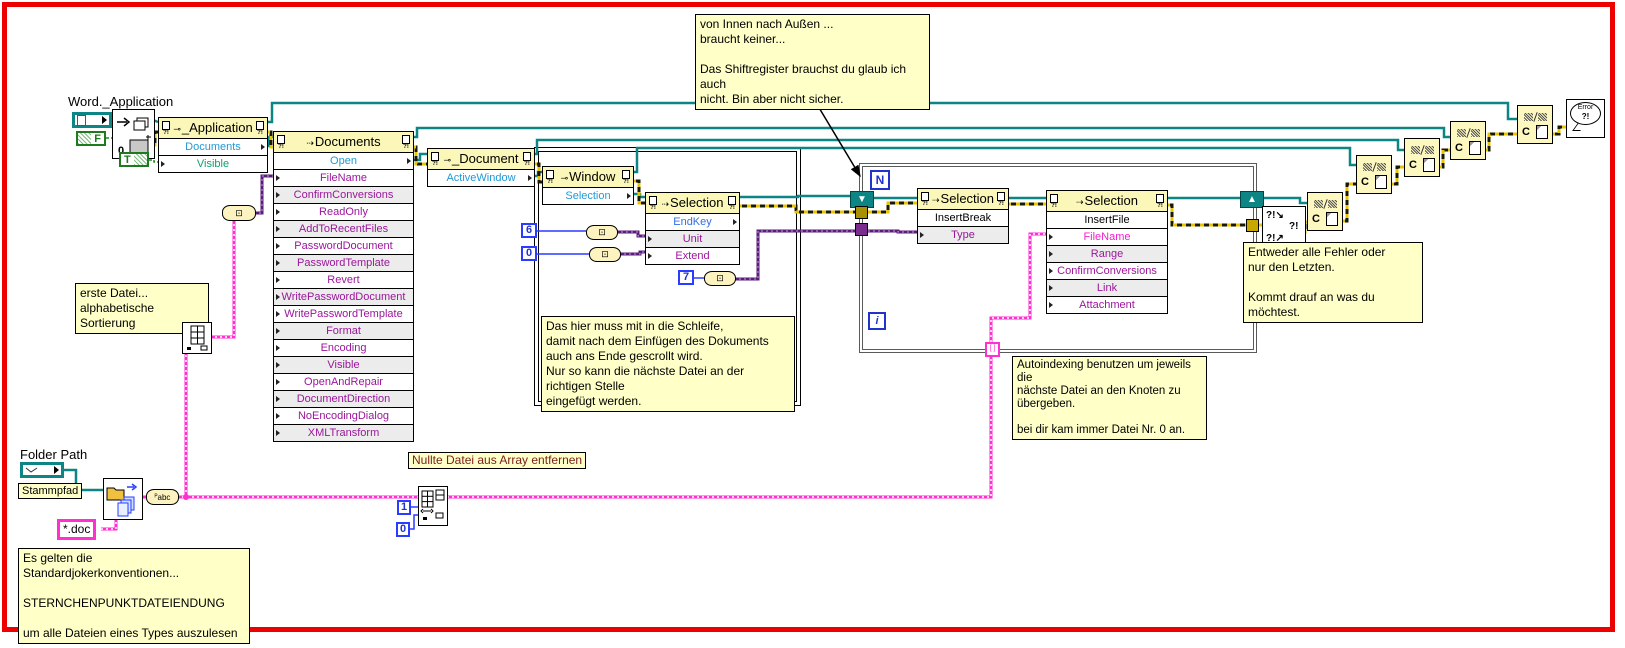  I want to click on invoke-node-selection-insertbreak: ?! ⇢Selection ?! InsertBreak Type, so click(963, 216).